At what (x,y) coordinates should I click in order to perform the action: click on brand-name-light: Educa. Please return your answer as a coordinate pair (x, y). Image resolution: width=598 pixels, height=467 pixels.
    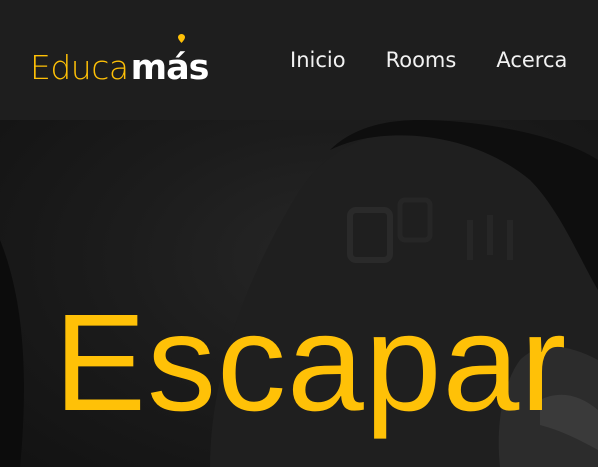
    Looking at the image, I should click on (79, 67).